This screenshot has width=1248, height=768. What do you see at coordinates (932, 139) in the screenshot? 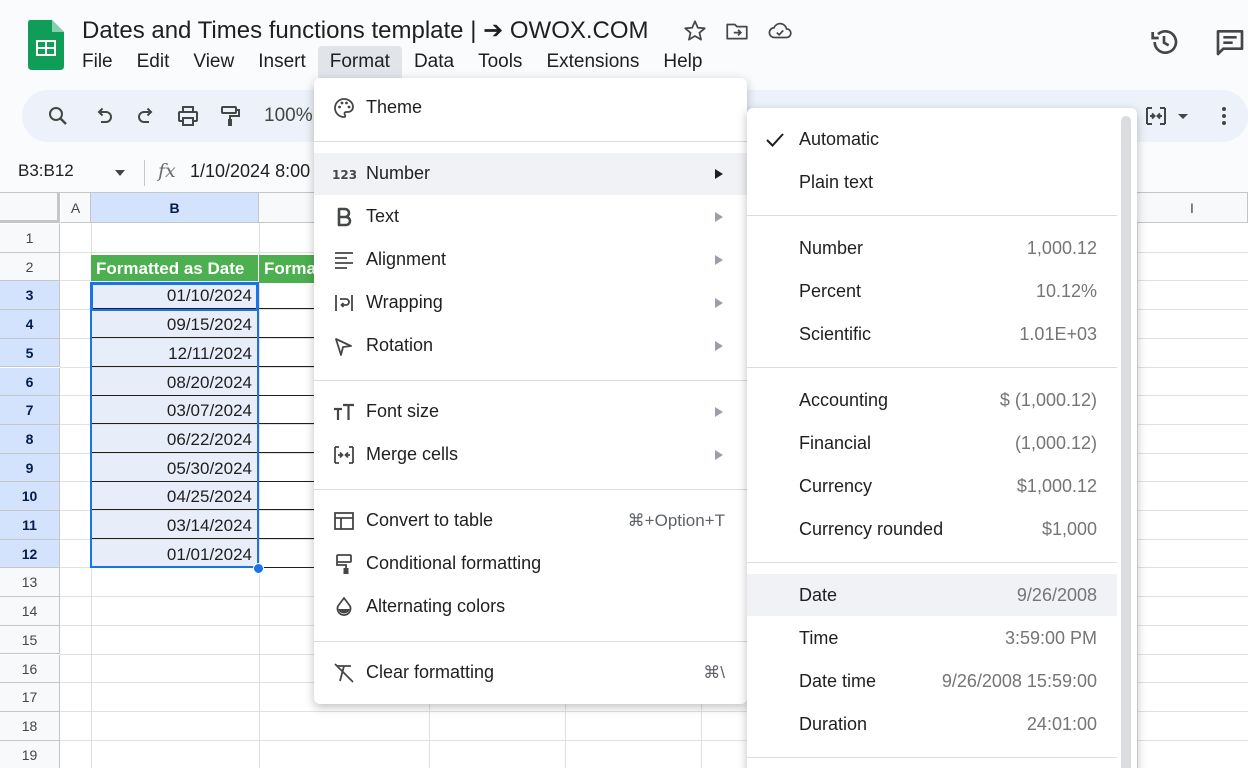
I see `number-format-automatic: Automatic` at bounding box center [932, 139].